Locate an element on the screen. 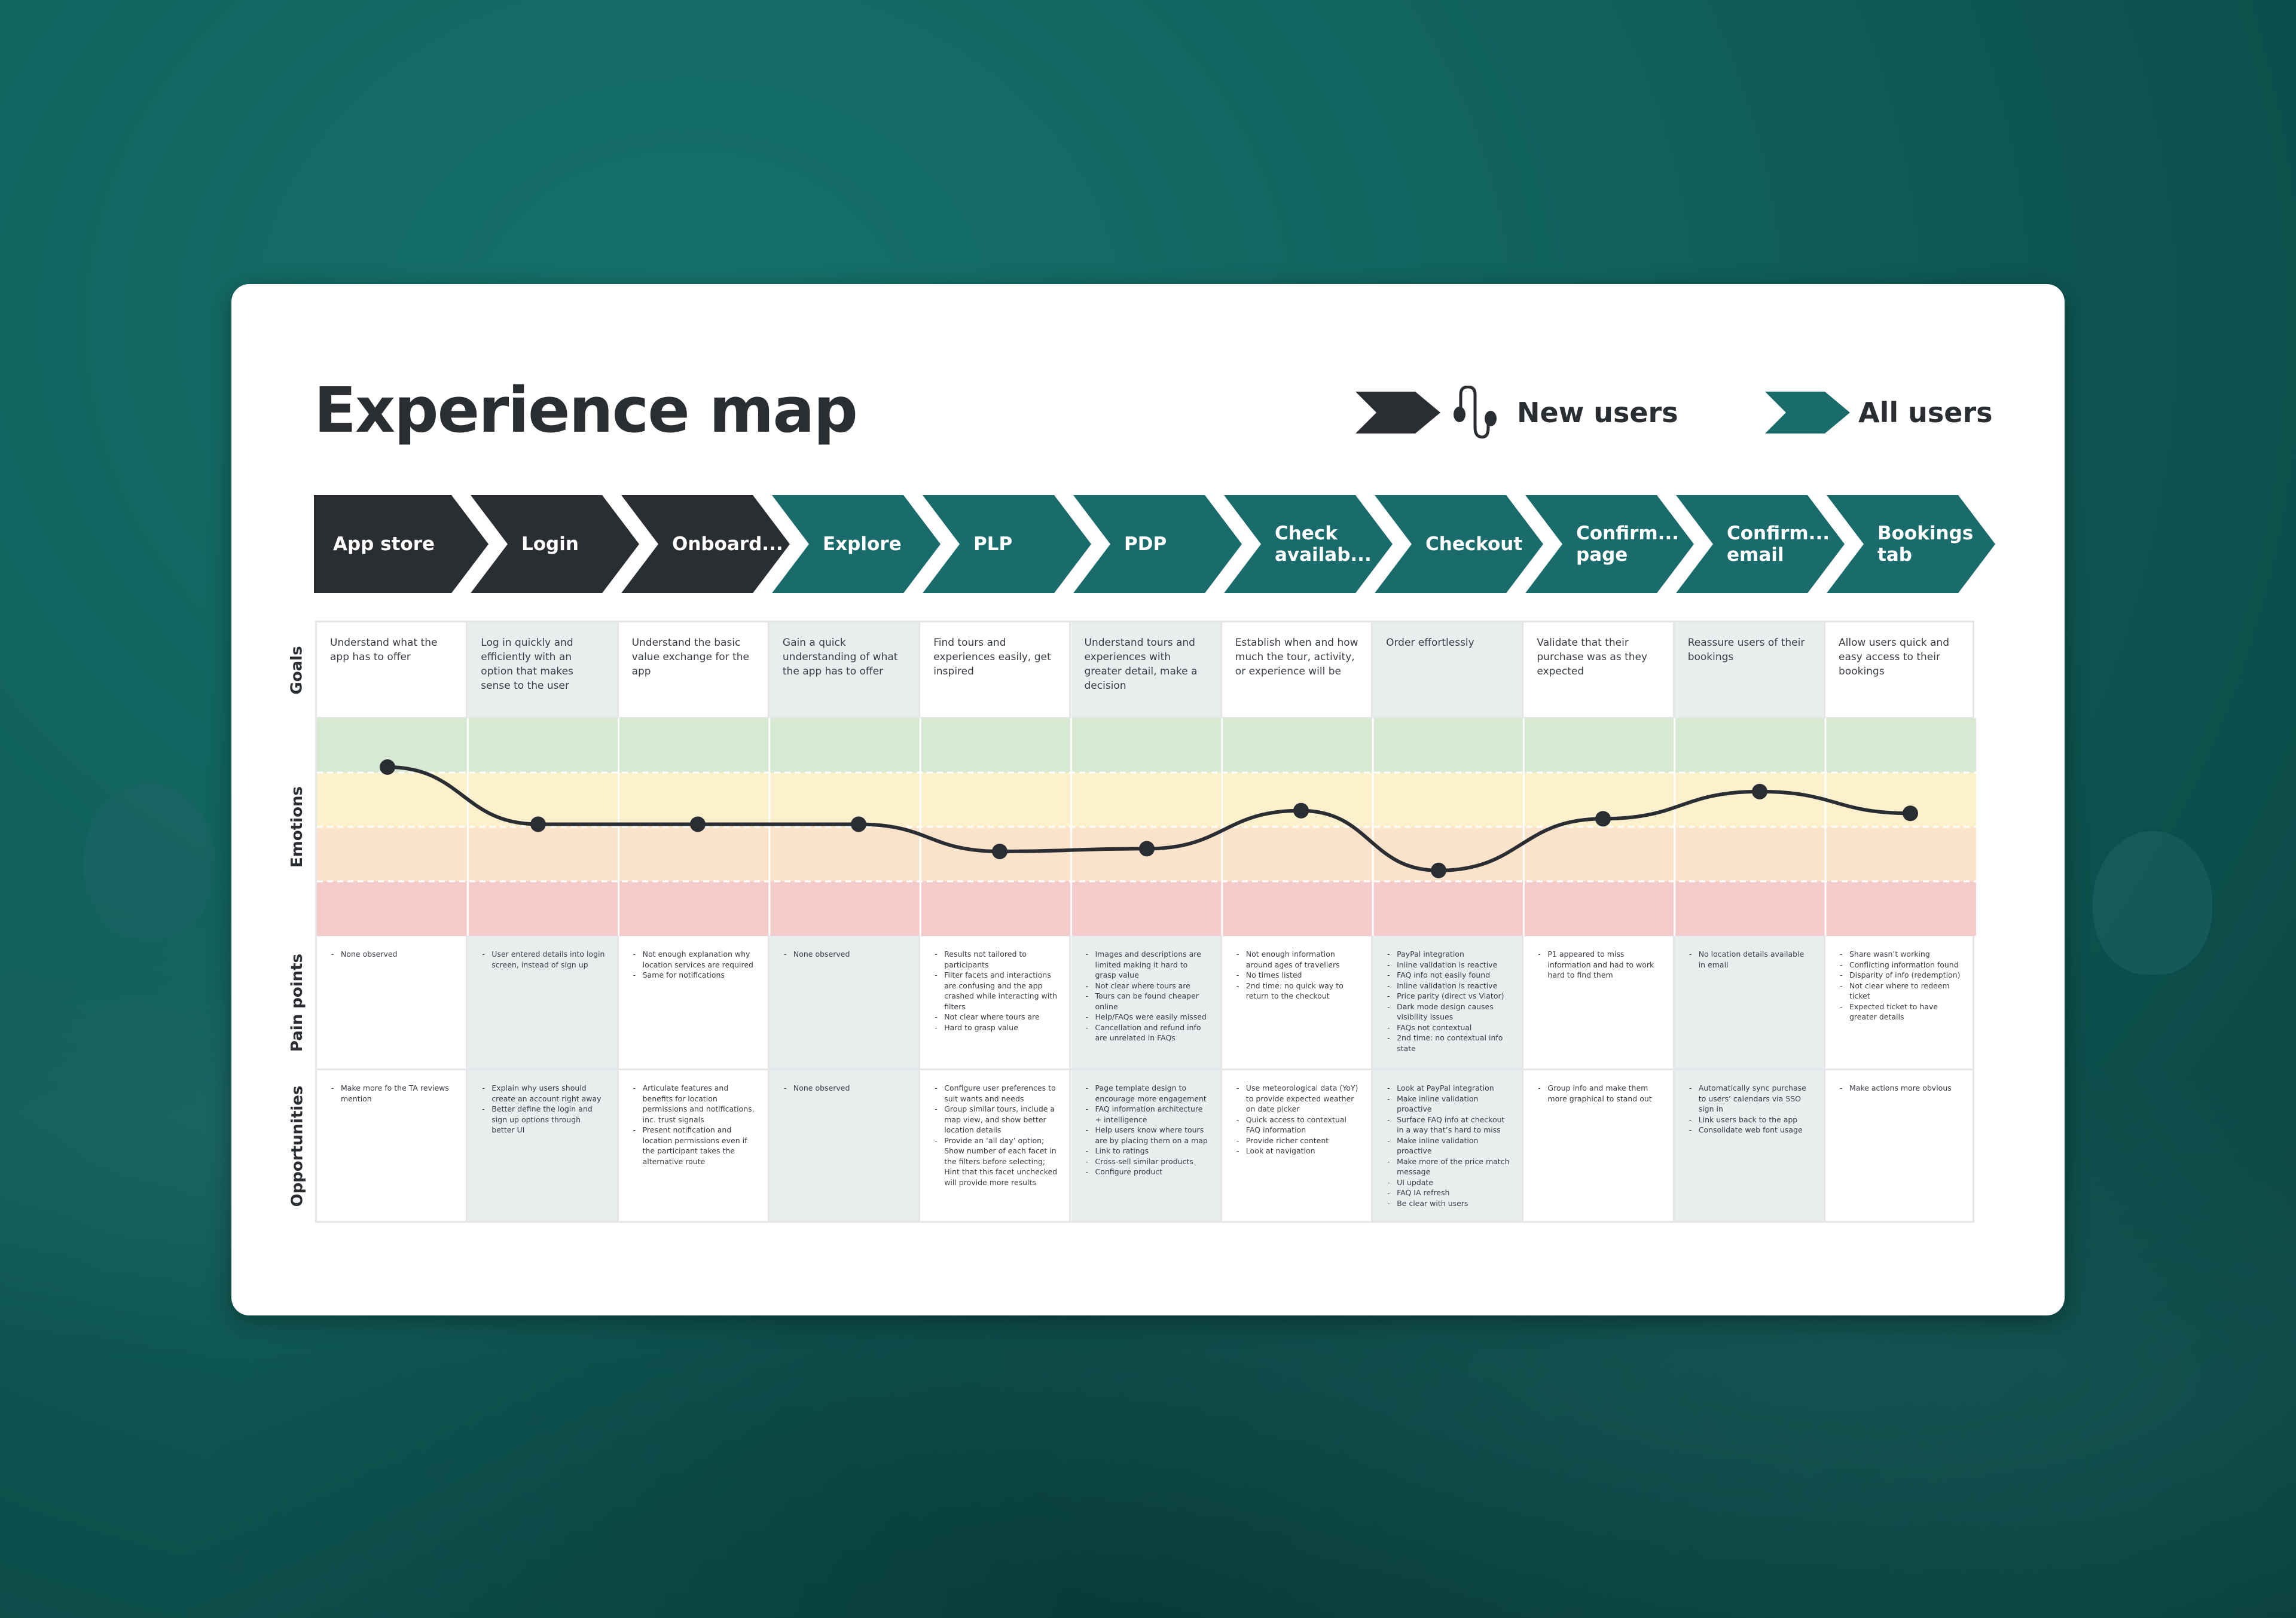  stage-label: Explore is located at coordinates (862, 544).